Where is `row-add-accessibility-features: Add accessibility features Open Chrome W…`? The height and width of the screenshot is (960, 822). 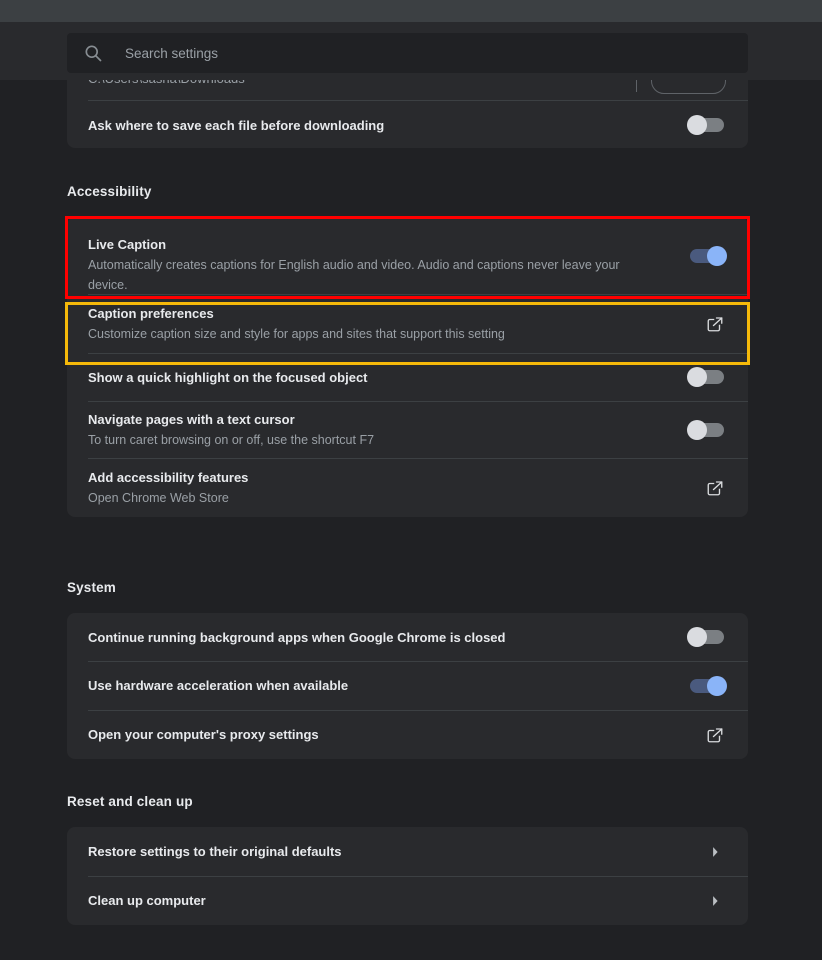 row-add-accessibility-features: Add accessibility features Open Chrome W… is located at coordinates (407, 487).